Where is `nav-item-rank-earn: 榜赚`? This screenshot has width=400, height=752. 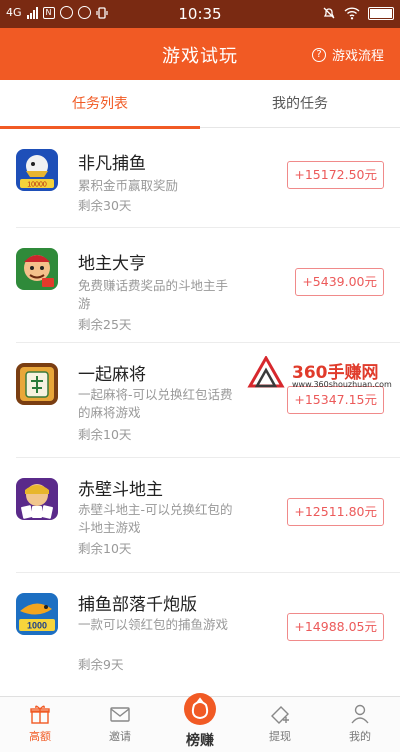 nav-item-rank-earn: 榜赚 is located at coordinates (200, 722).